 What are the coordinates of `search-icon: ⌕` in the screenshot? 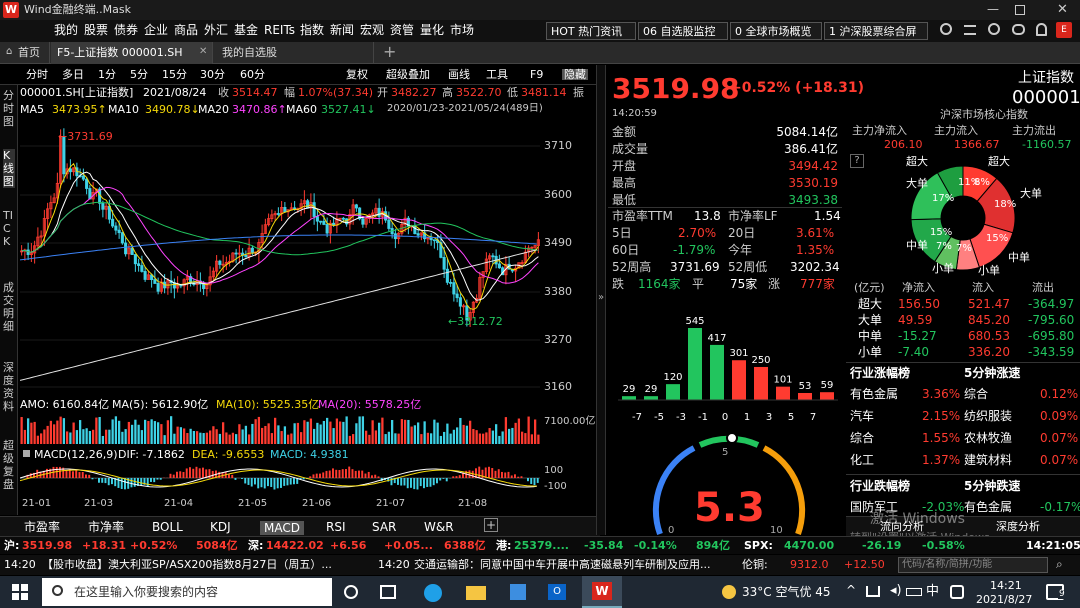 It's located at (1059, 564).